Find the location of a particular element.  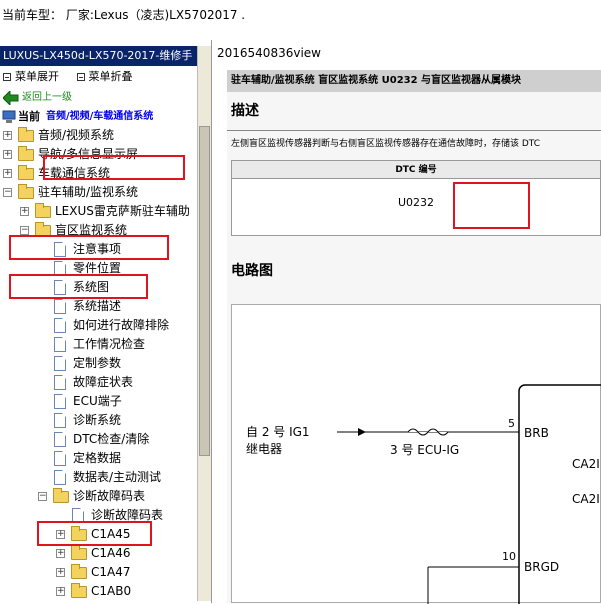

tree-item-navigation: + 导航/多信息显示屏 is located at coordinates (98, 154).